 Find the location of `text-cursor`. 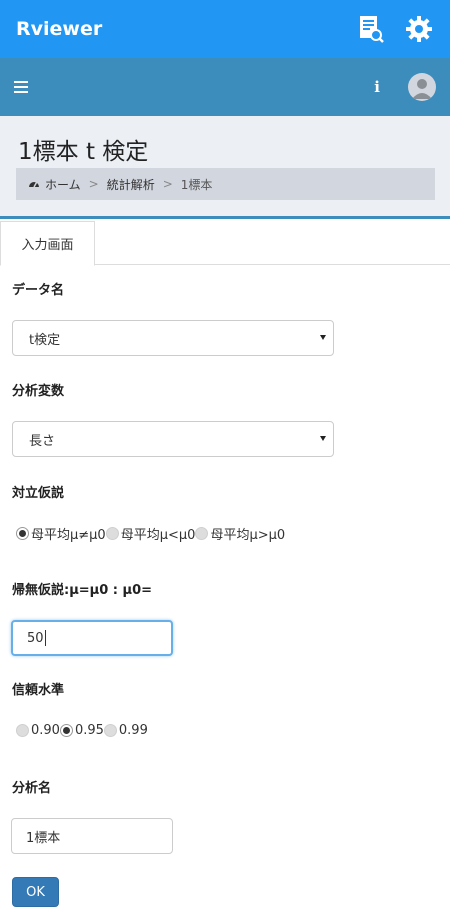

text-cursor is located at coordinates (45, 638).